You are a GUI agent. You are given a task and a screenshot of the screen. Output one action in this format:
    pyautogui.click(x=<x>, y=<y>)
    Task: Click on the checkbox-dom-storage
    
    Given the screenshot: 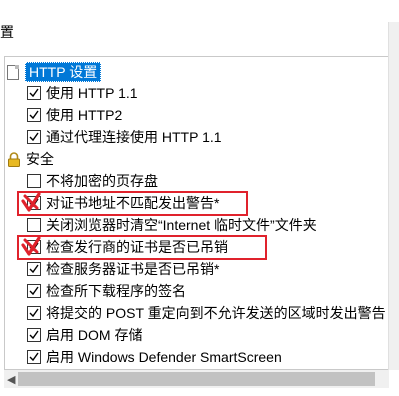 What is the action you would take?
    pyautogui.click(x=34, y=335)
    